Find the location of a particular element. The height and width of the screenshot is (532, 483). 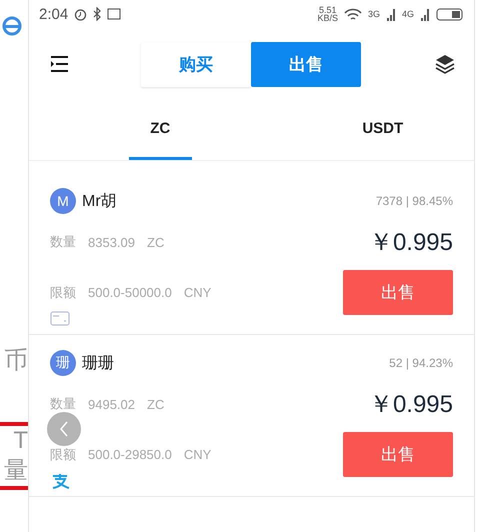

bank-card-icon is located at coordinates (60, 318).